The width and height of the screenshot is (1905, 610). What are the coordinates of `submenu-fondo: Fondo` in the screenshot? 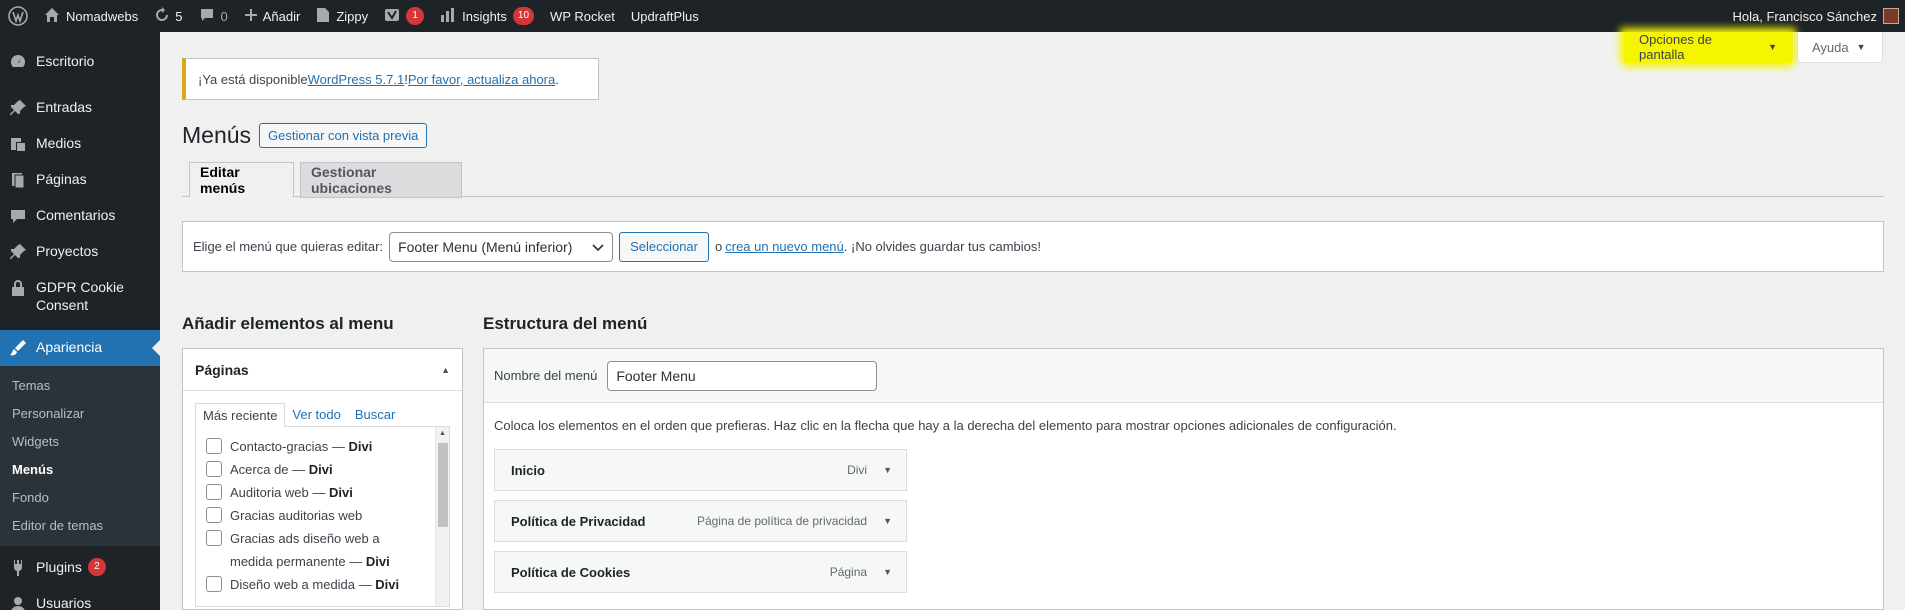 It's located at (80, 498).